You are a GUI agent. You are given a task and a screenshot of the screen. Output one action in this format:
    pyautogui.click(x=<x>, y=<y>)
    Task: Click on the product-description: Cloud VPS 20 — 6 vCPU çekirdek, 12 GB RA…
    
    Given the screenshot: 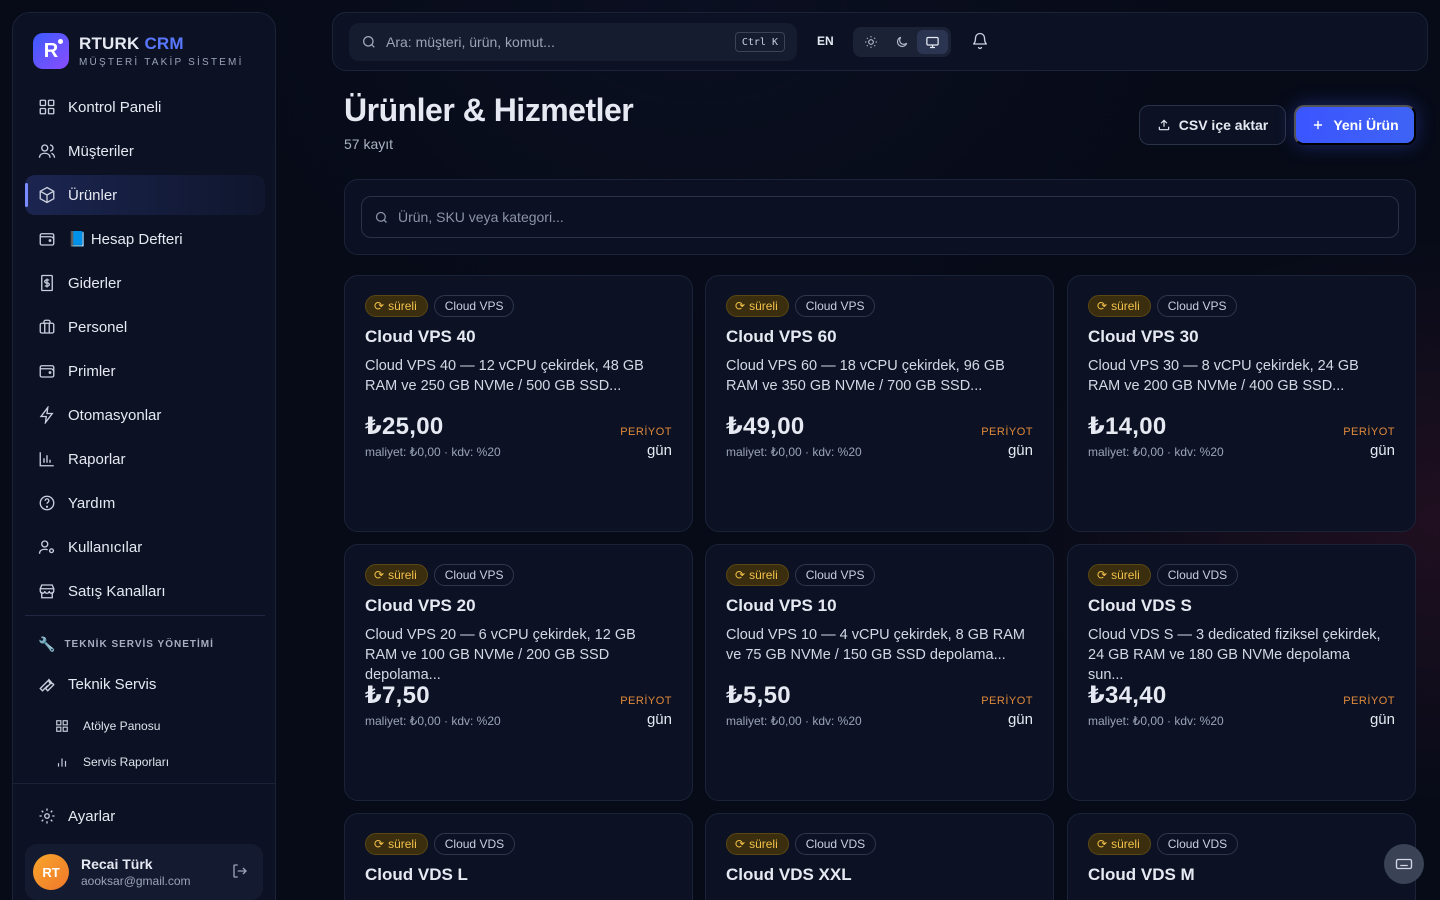 What is the action you would take?
    pyautogui.click(x=500, y=655)
    